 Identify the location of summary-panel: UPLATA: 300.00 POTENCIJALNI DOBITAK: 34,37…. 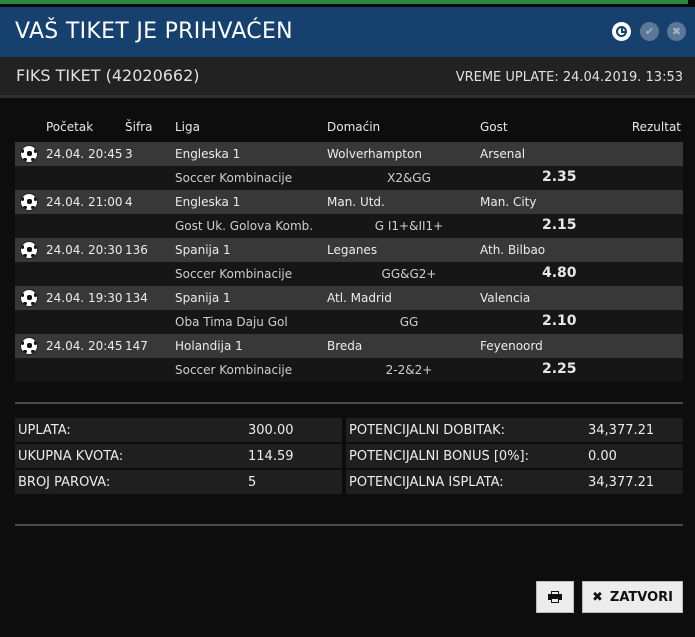
(349, 457).